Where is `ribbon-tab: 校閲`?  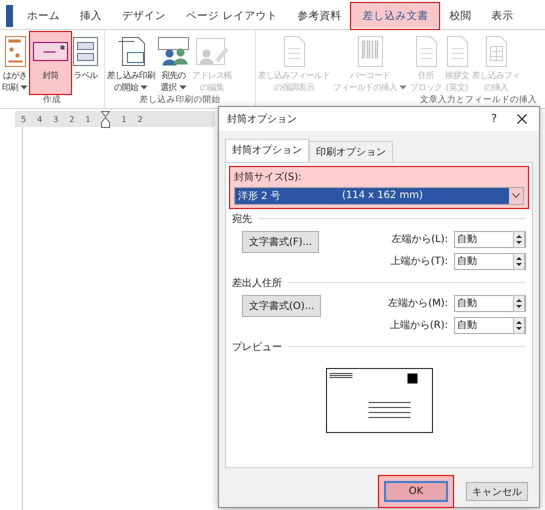 ribbon-tab: 校閲 is located at coordinates (460, 16).